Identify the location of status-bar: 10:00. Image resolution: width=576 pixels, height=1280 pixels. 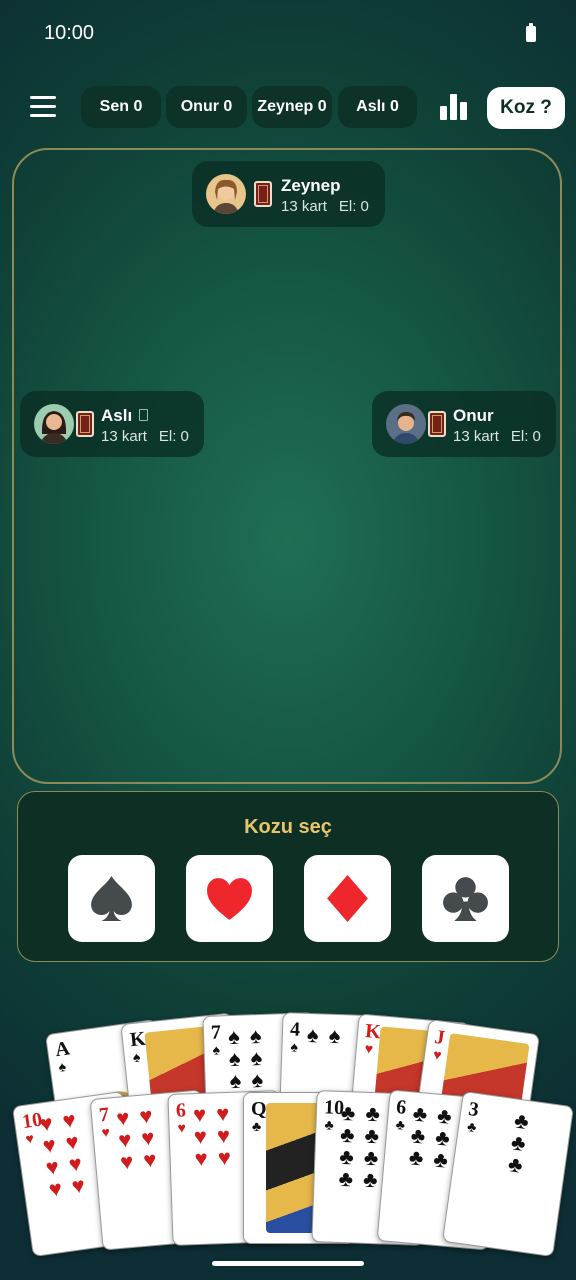
(288, 34).